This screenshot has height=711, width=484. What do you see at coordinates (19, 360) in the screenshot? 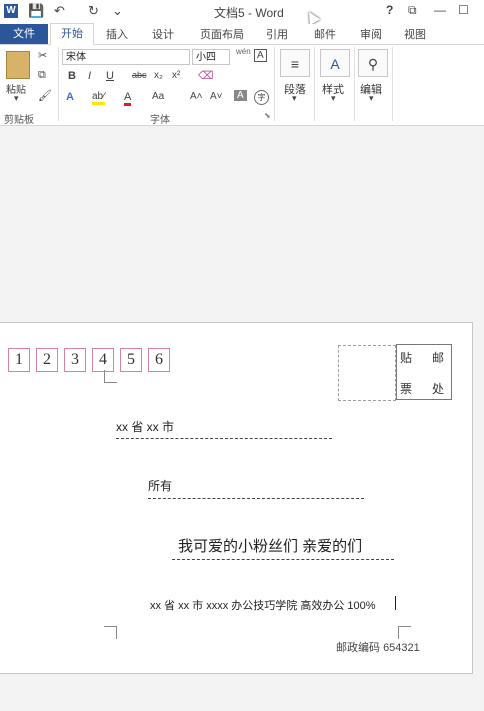
I see `zip-box: 1` at bounding box center [19, 360].